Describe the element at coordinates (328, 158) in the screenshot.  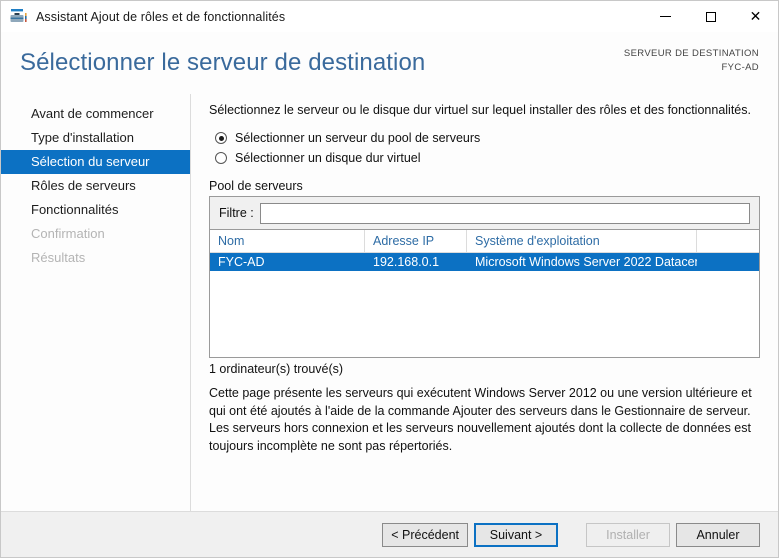
I see `radio-virtual-disk-label: Sélectionner un disque dur virtuel` at that location.